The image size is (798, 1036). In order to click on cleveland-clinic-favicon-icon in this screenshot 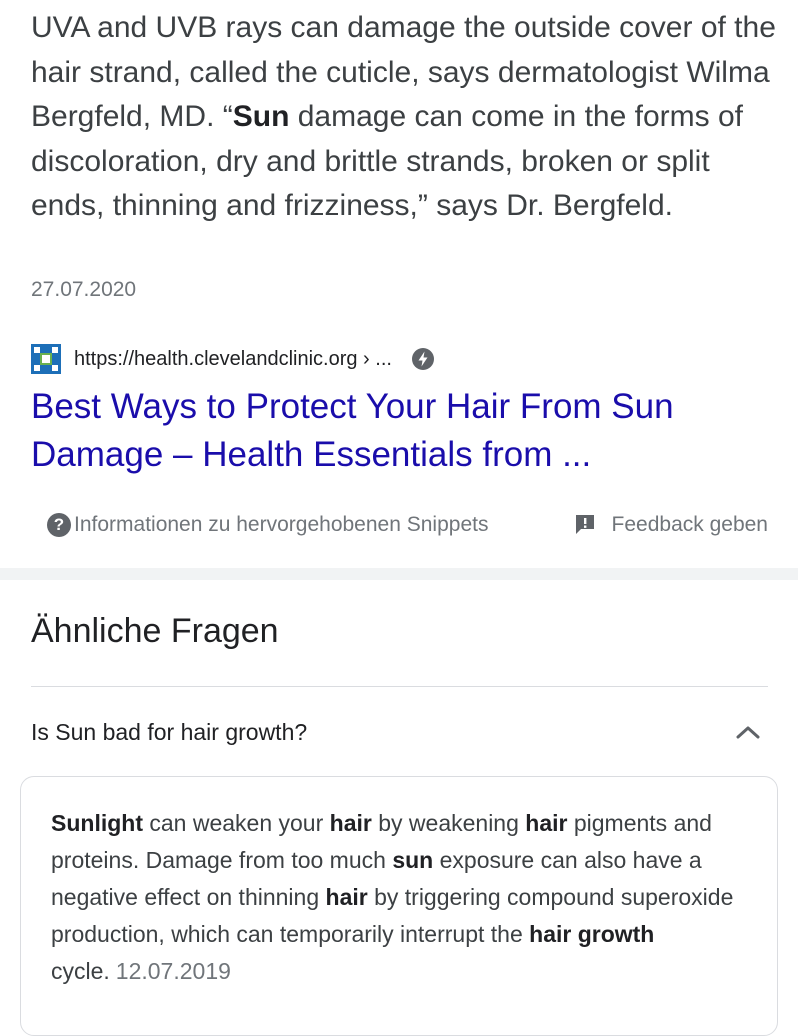, I will do `click(46, 359)`.